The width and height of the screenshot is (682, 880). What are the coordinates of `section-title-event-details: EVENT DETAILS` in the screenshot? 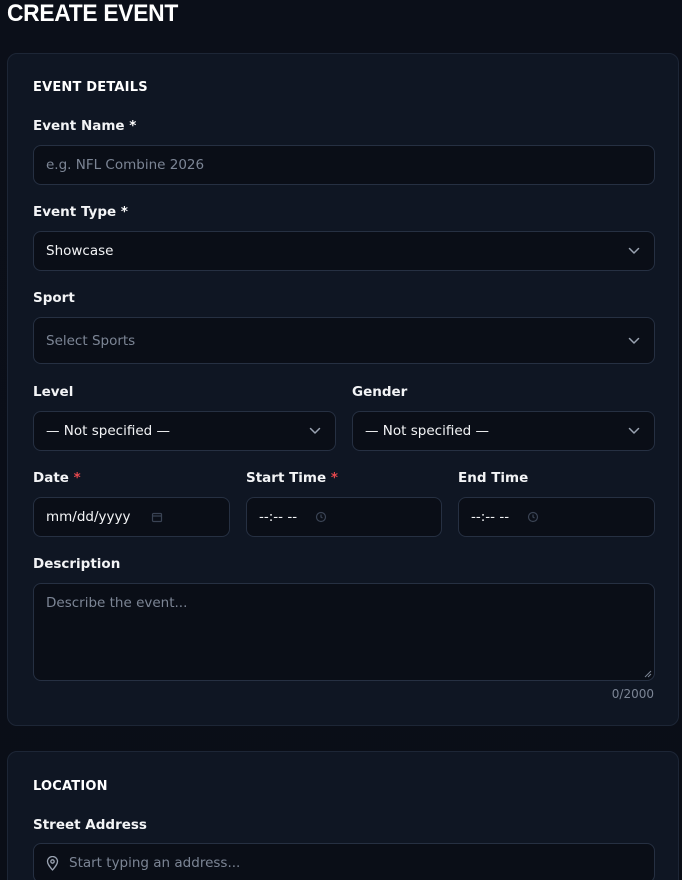 It's located at (90, 87).